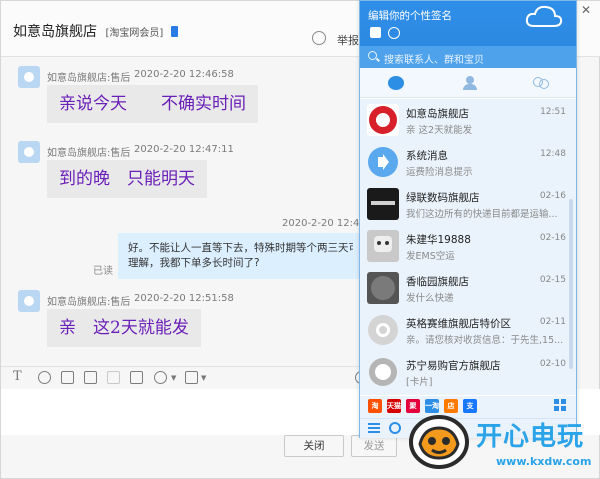 The height and width of the screenshot is (479, 600). What do you see at coordinates (443, 198) in the screenshot?
I see `contact-name: 绿联数码旗舰店` at bounding box center [443, 198].